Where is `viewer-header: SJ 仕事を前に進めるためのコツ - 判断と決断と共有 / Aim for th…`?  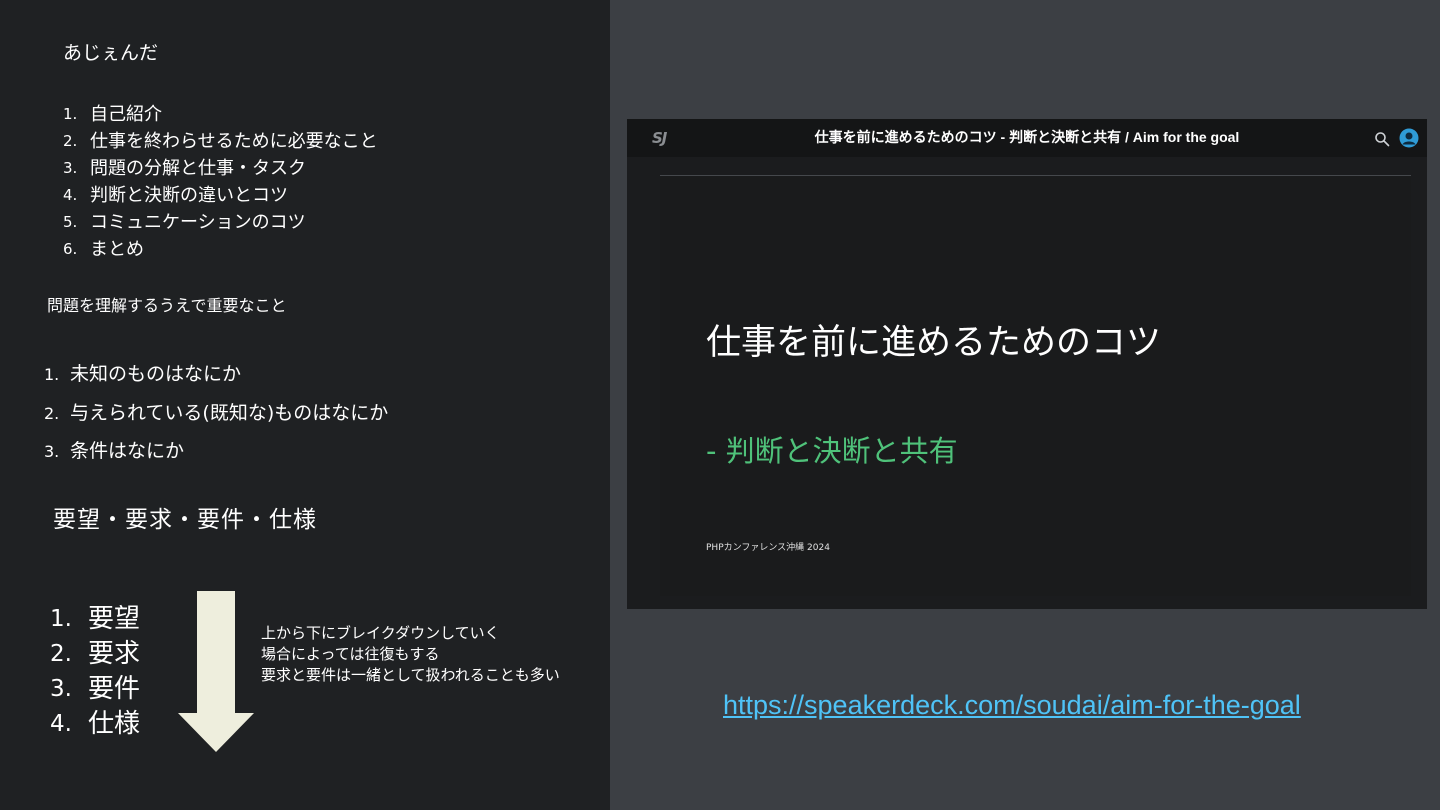 viewer-header: SJ 仕事を前に進めるためのコツ - 判断と決断と共有 / Aim for th… is located at coordinates (1027, 138).